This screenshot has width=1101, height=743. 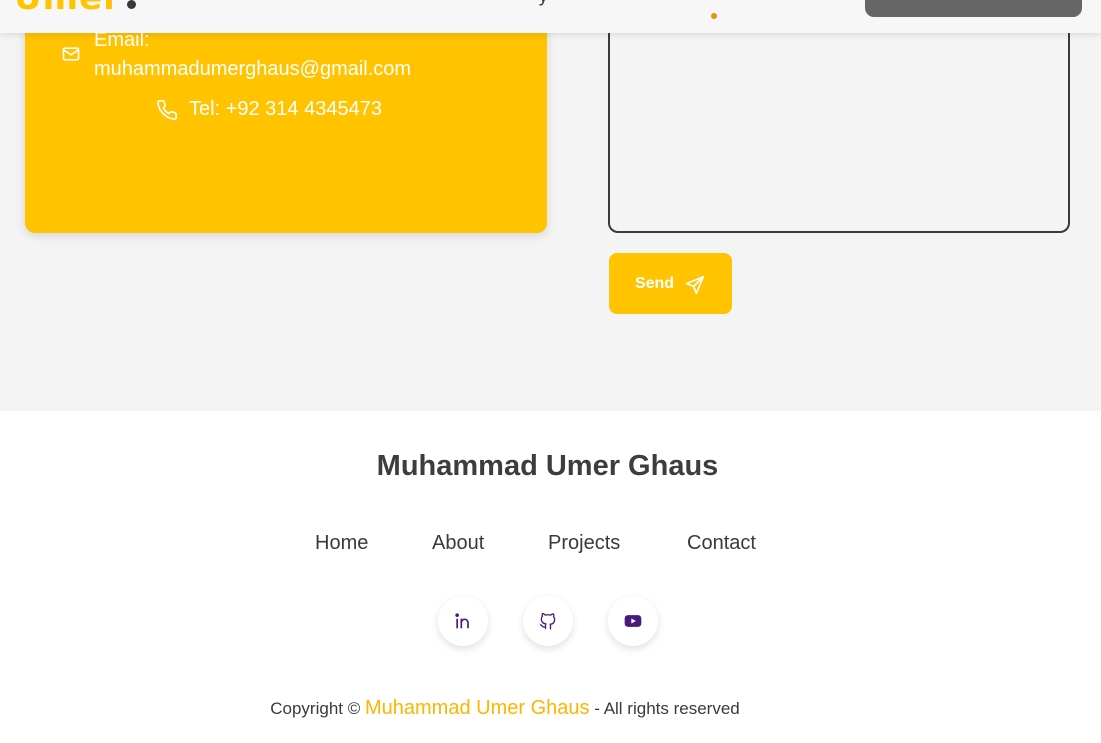 I want to click on site-header: Umer y, so click(x=550, y=16).